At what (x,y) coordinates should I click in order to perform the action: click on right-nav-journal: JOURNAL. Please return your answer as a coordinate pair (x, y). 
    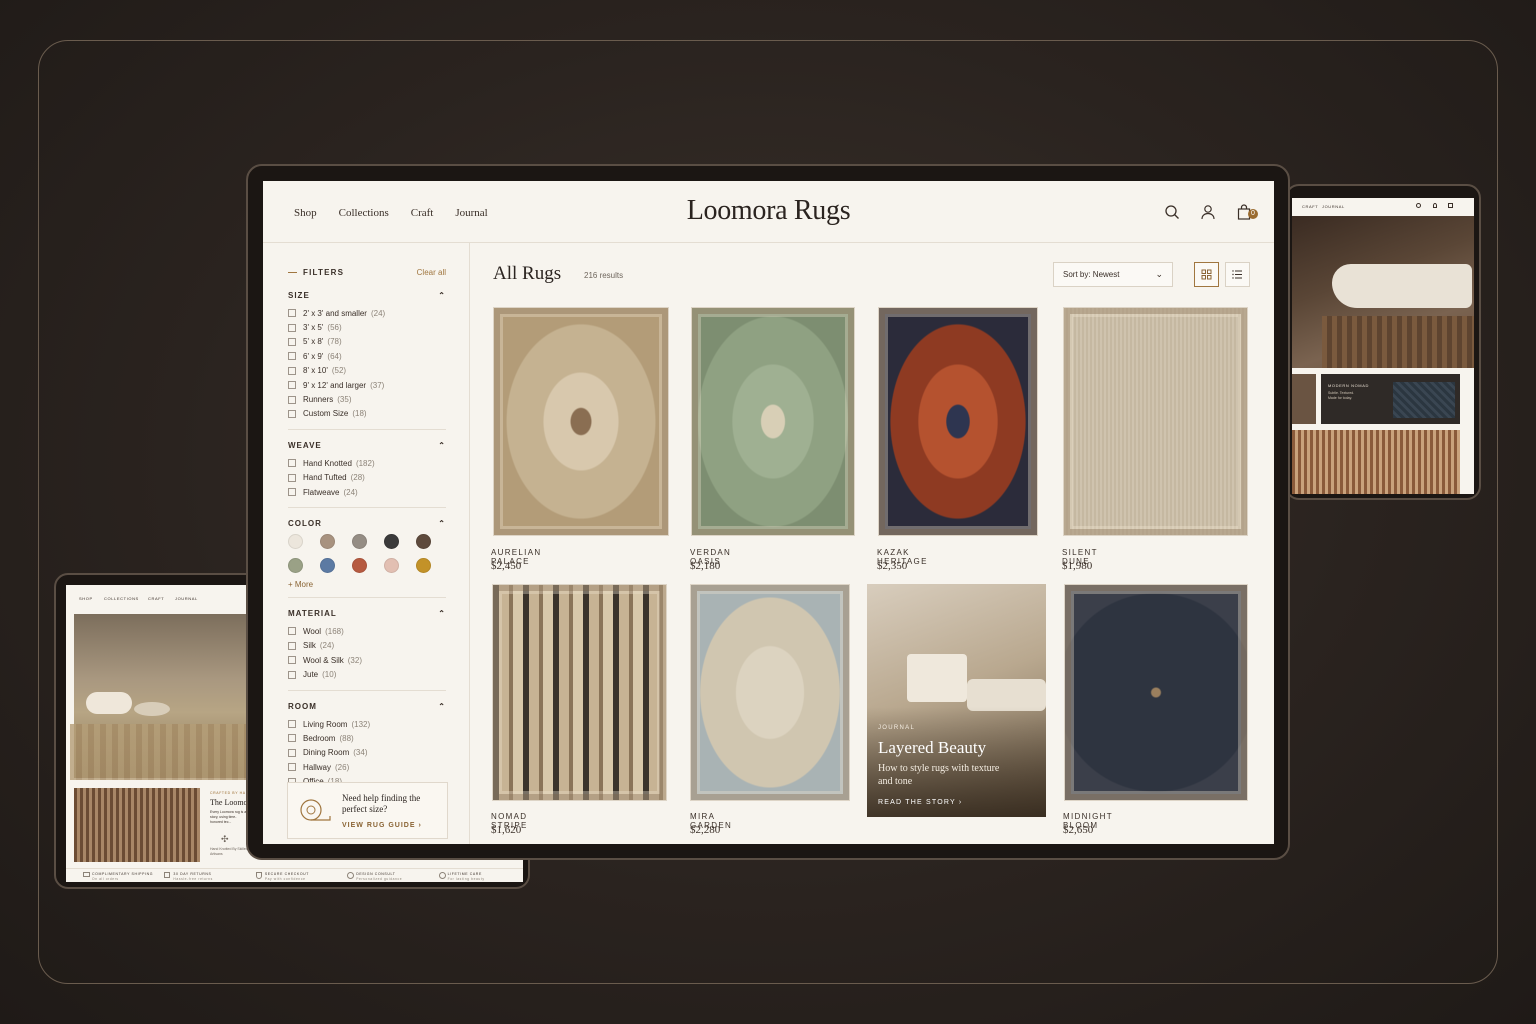
    Looking at the image, I should click on (1333, 206).